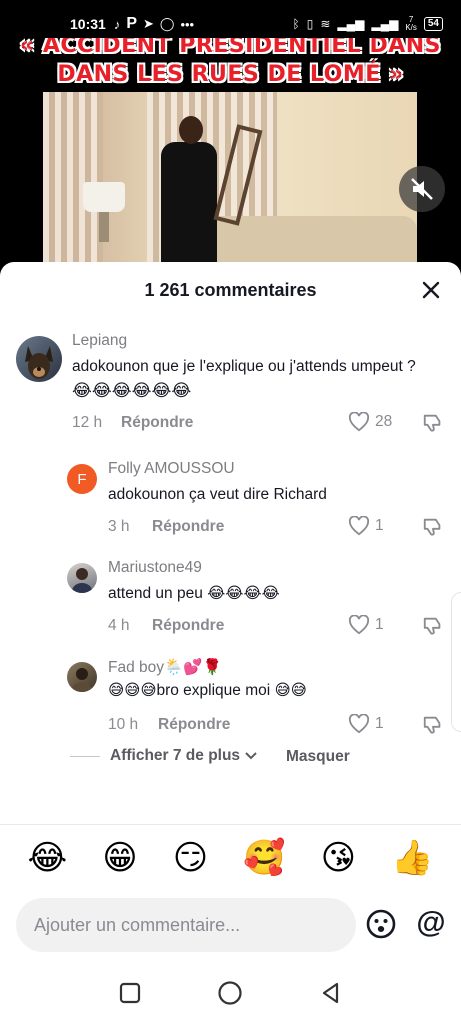 This screenshot has width=461, height=1024. What do you see at coordinates (167, 23) in the screenshot?
I see `whatsapp-icon: ◯` at bounding box center [167, 23].